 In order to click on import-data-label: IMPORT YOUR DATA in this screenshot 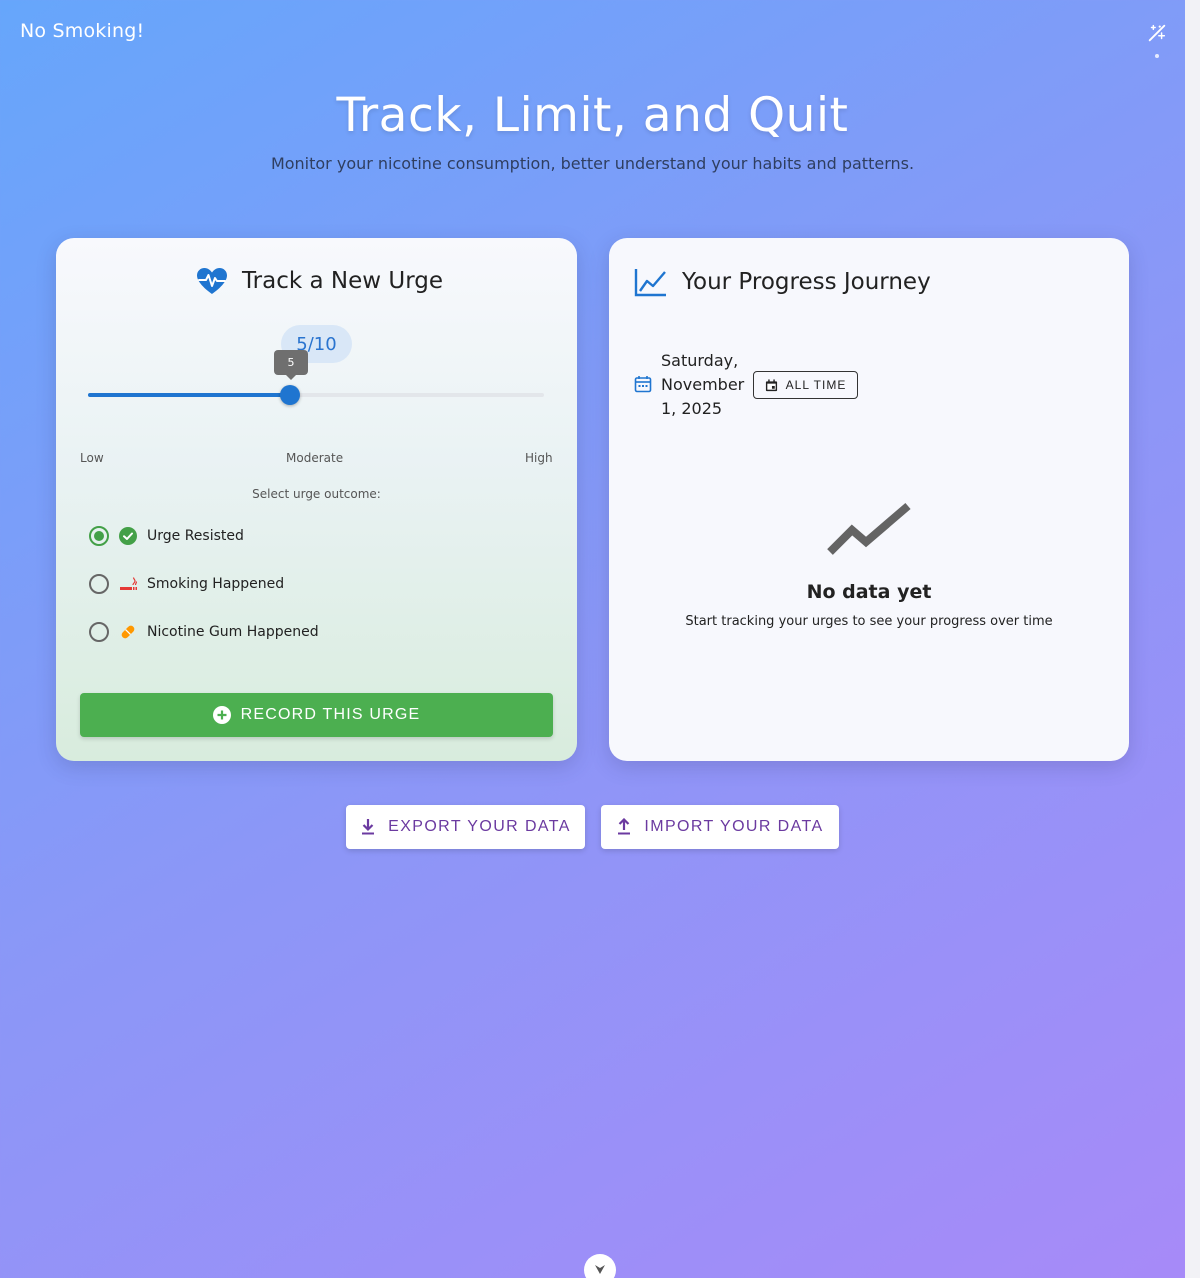, I will do `click(734, 826)`.